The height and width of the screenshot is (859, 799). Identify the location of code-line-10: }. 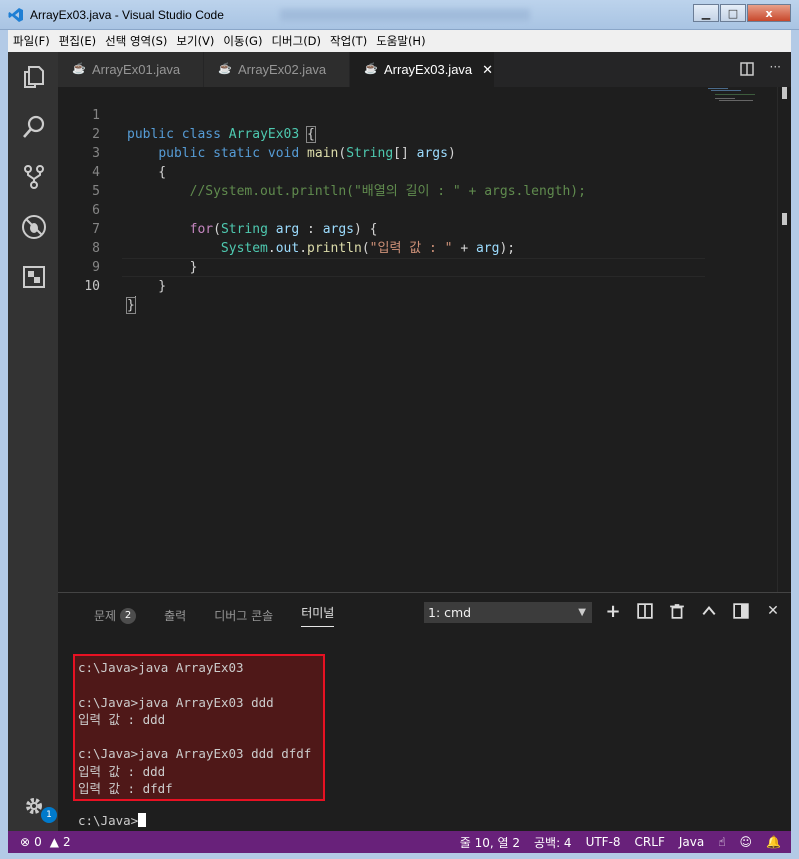
(131, 305).